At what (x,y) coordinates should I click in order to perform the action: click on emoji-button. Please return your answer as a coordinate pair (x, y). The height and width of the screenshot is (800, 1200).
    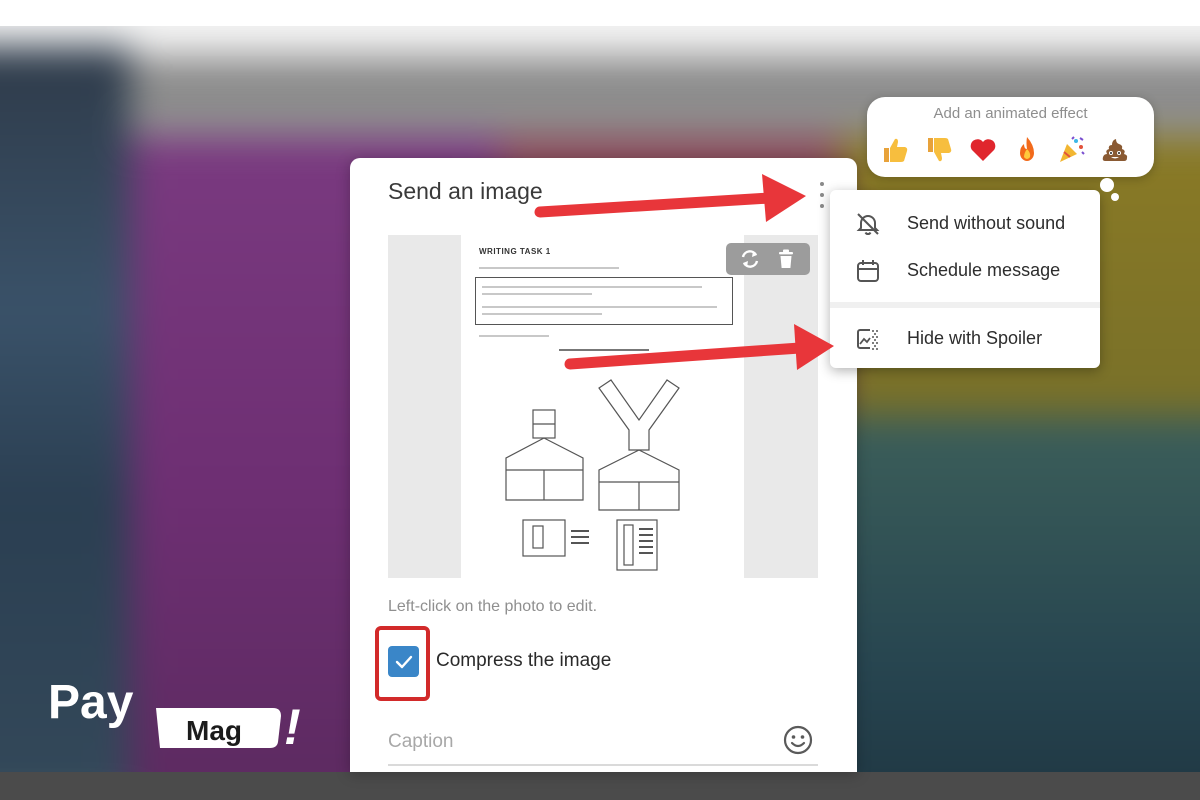
    Looking at the image, I should click on (798, 740).